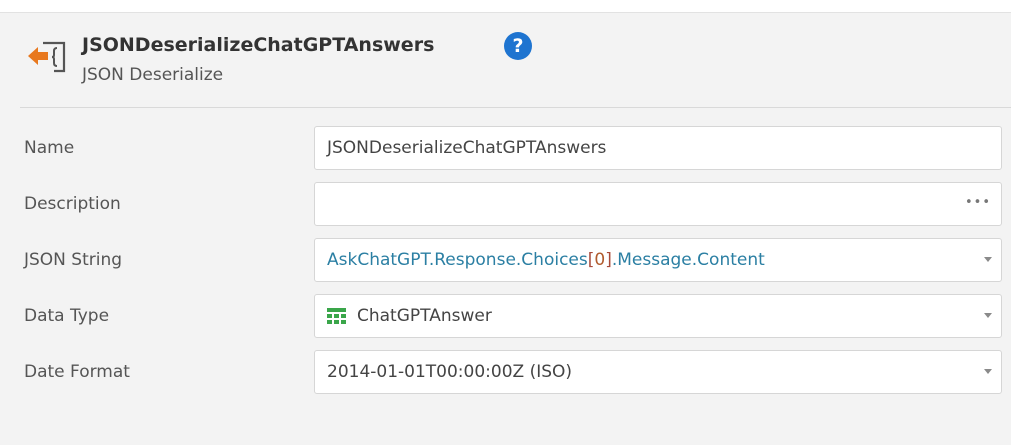 Image resolution: width=1011 pixels, height=445 pixels. What do you see at coordinates (608, 260) in the screenshot?
I see `expression-bracket-close: ]` at bounding box center [608, 260].